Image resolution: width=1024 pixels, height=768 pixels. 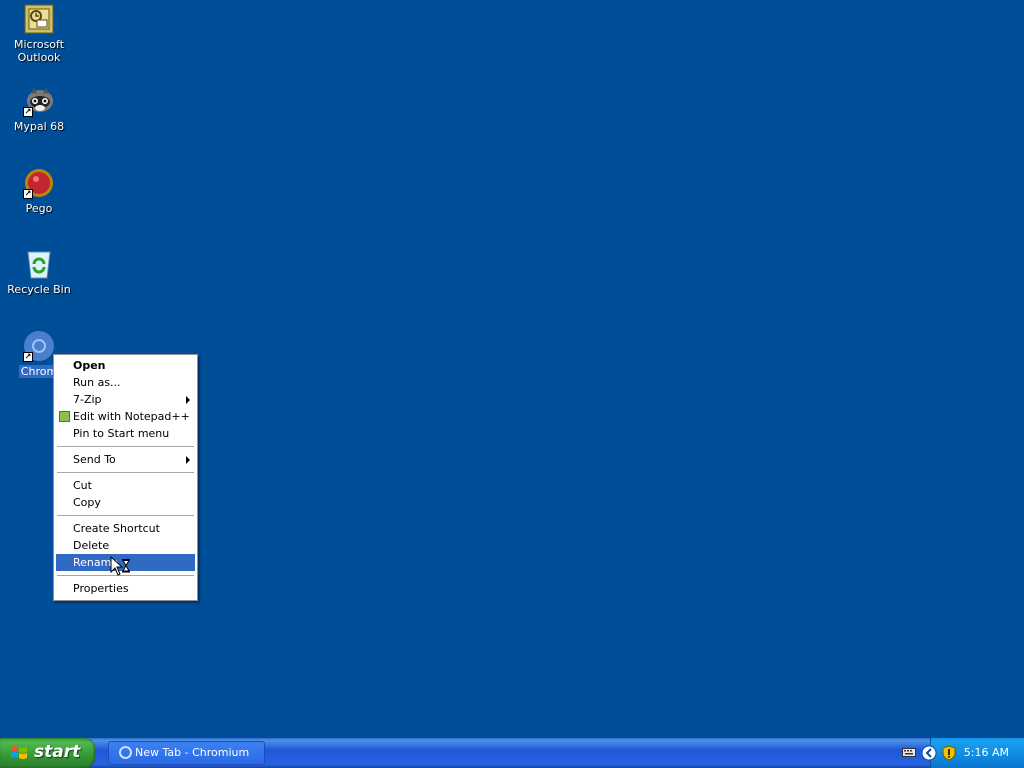 What do you see at coordinates (39, 126) in the screenshot?
I see `desktop-icon-label: Mypal 68` at bounding box center [39, 126].